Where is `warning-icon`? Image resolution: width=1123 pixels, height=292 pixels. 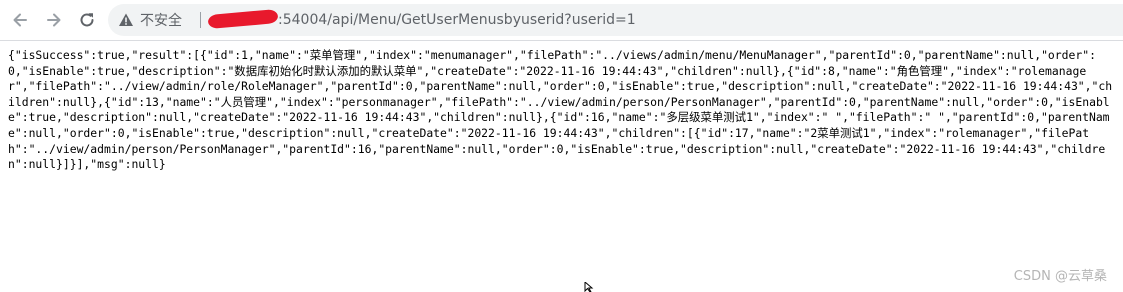 warning-icon is located at coordinates (126, 19).